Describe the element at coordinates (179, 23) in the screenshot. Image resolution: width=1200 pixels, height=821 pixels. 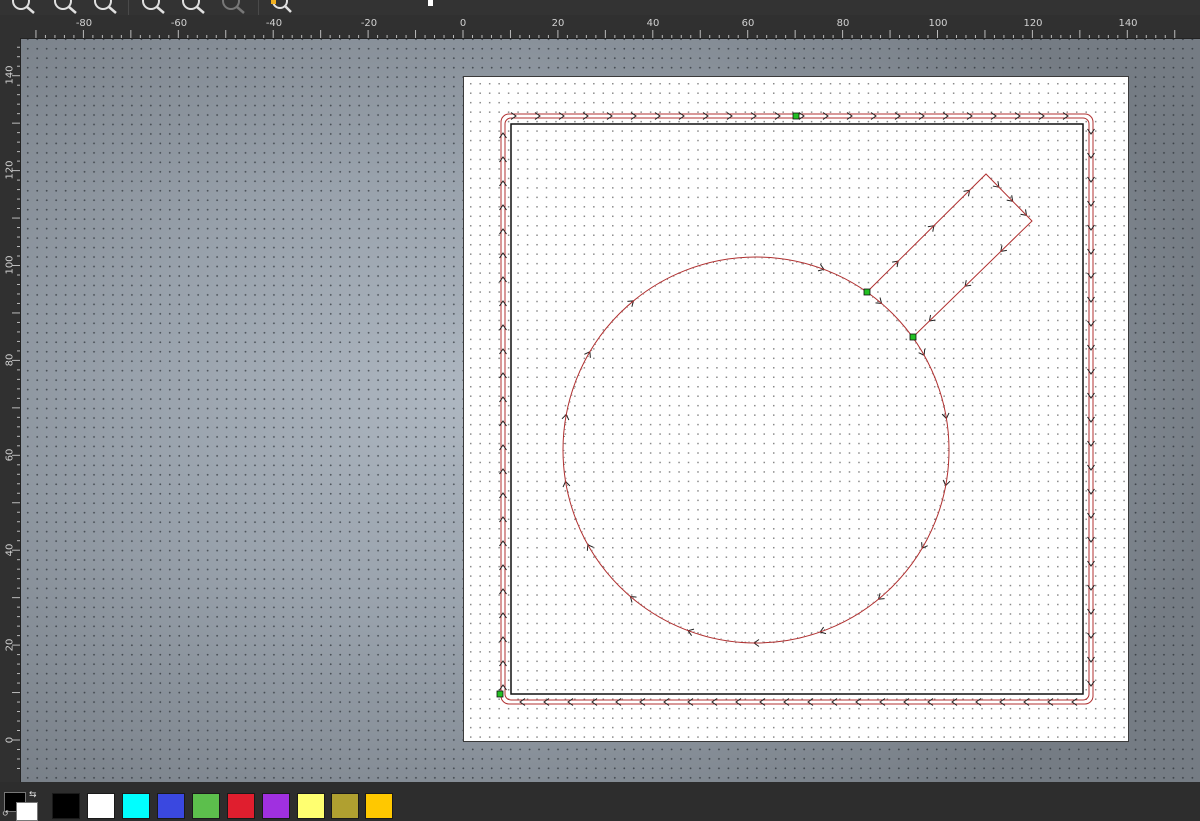
I see `ruler-label: -60` at that location.